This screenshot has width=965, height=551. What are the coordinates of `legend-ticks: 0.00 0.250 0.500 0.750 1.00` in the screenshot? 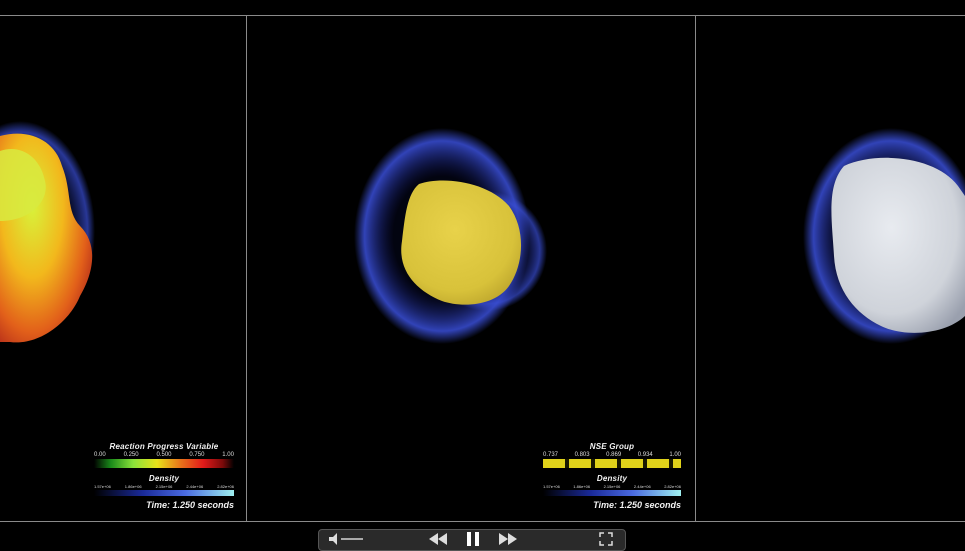 It's located at (164, 455).